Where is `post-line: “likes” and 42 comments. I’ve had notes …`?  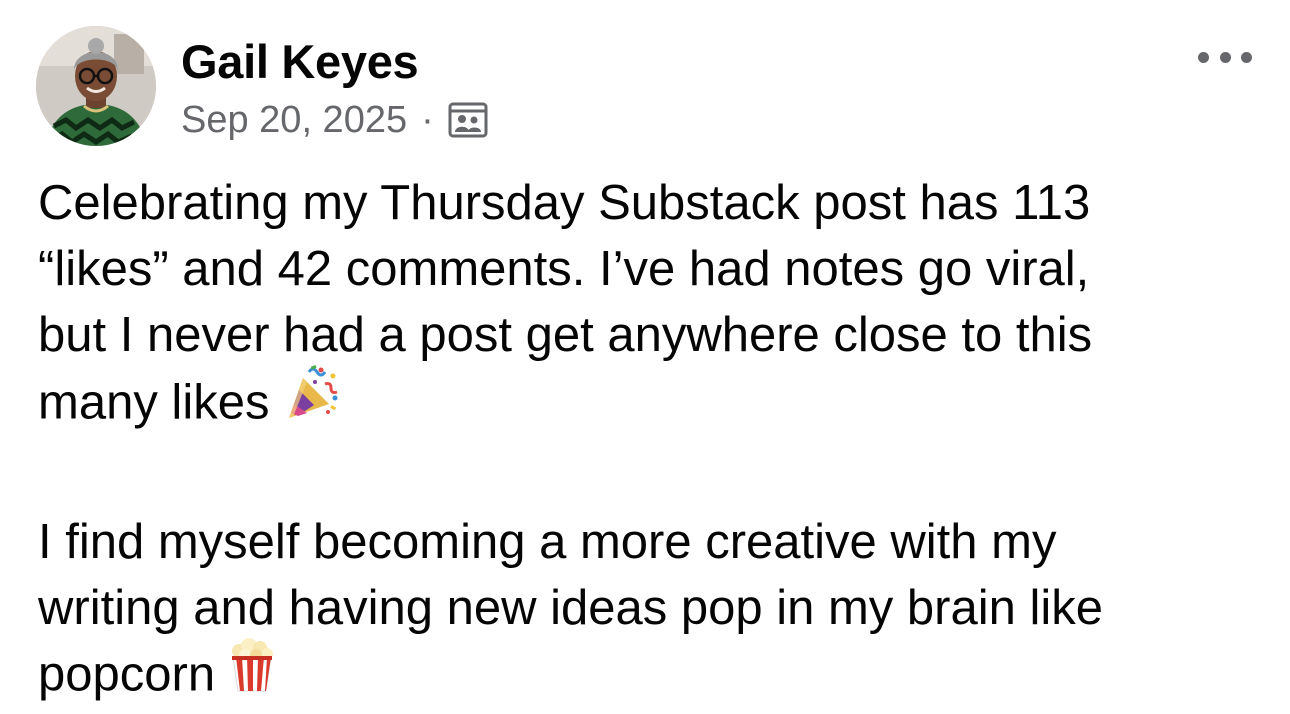 post-line: “likes” and 42 comments. I’ve had notes … is located at coordinates (564, 269).